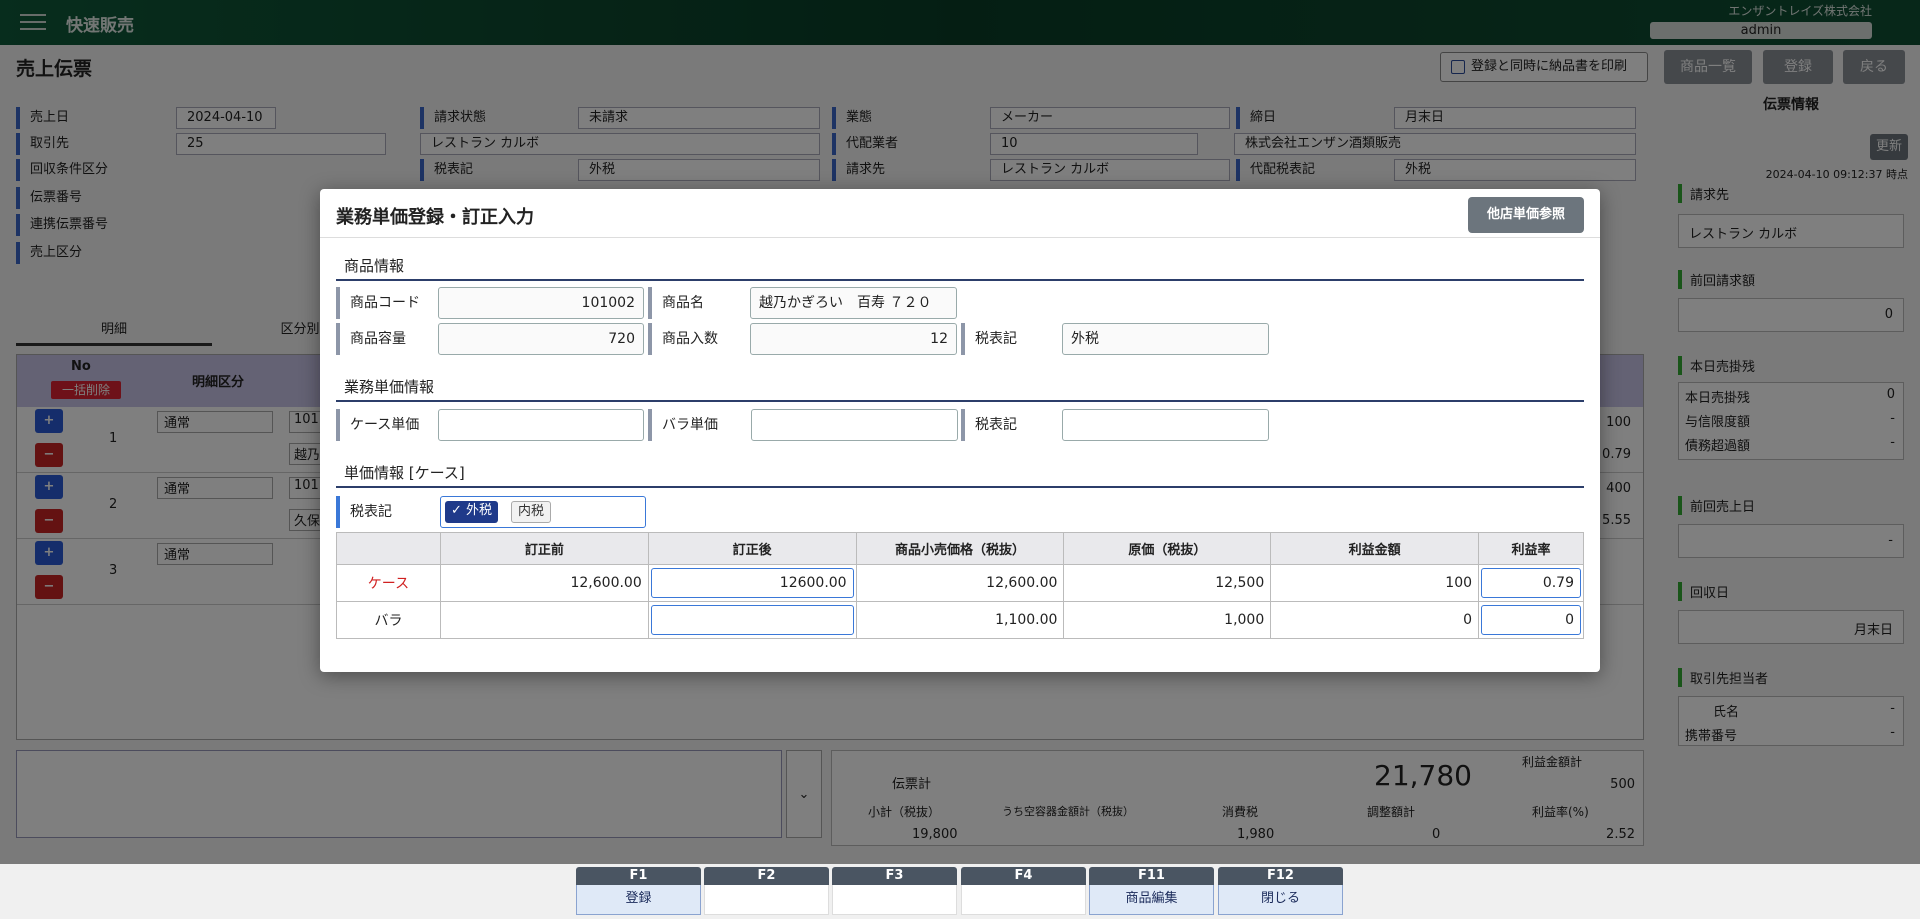  Describe the element at coordinates (1375, 583) in the screenshot. I see `profit-value: 100` at that location.